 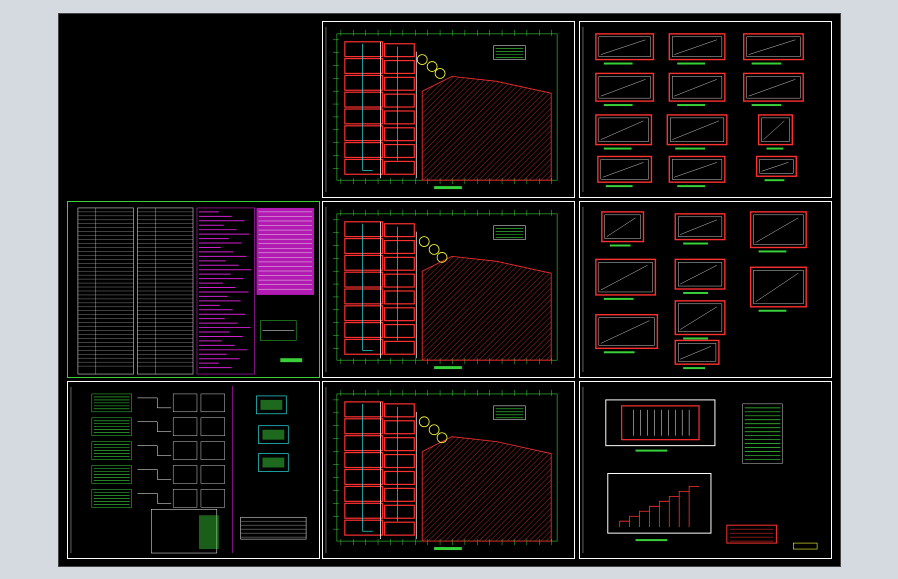 I want to click on floor-plan-1-drawing, so click(x=441, y=109).